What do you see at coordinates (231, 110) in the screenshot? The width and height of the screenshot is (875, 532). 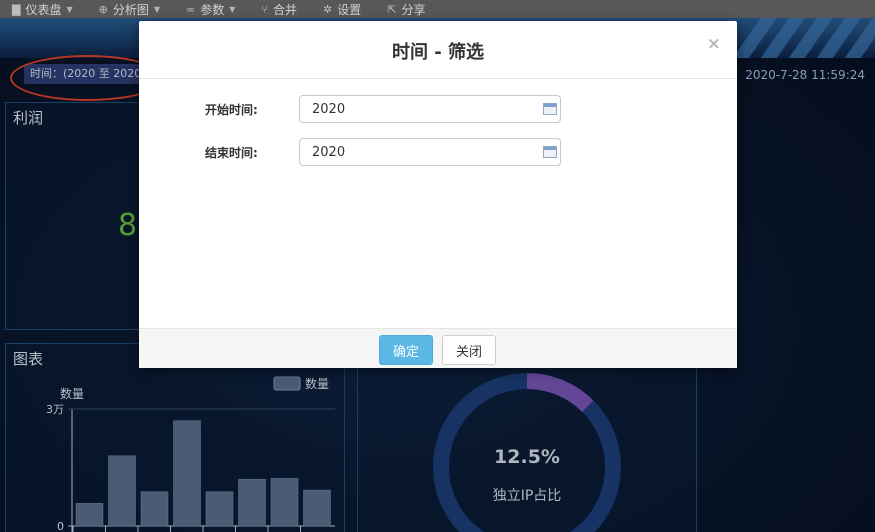 I see `start-time-label: 开始时间:` at bounding box center [231, 110].